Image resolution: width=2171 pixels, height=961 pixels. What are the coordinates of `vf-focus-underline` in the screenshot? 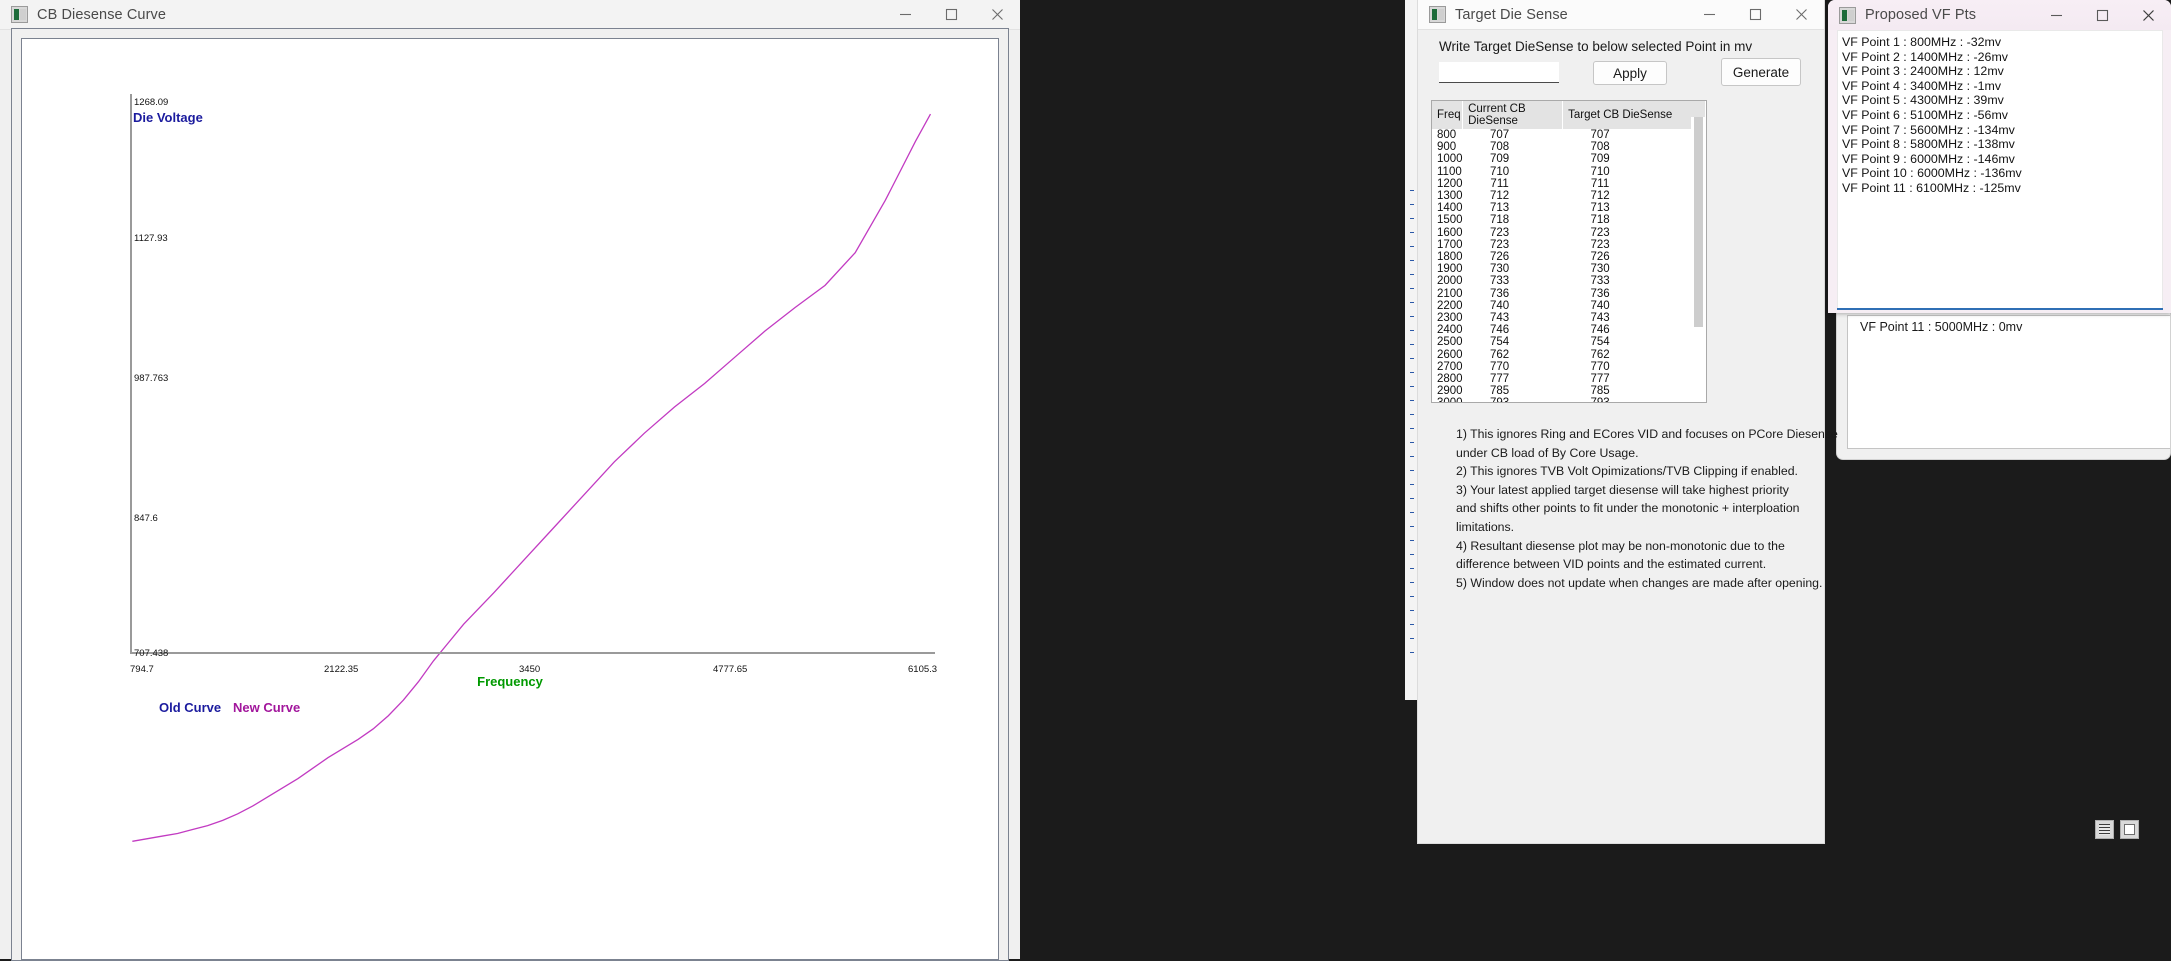 It's located at (2000, 309).